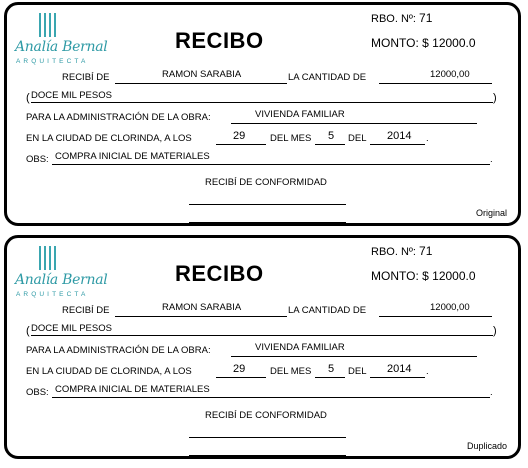  Describe the element at coordinates (491, 213) in the screenshot. I see `copy-label: Original` at that location.